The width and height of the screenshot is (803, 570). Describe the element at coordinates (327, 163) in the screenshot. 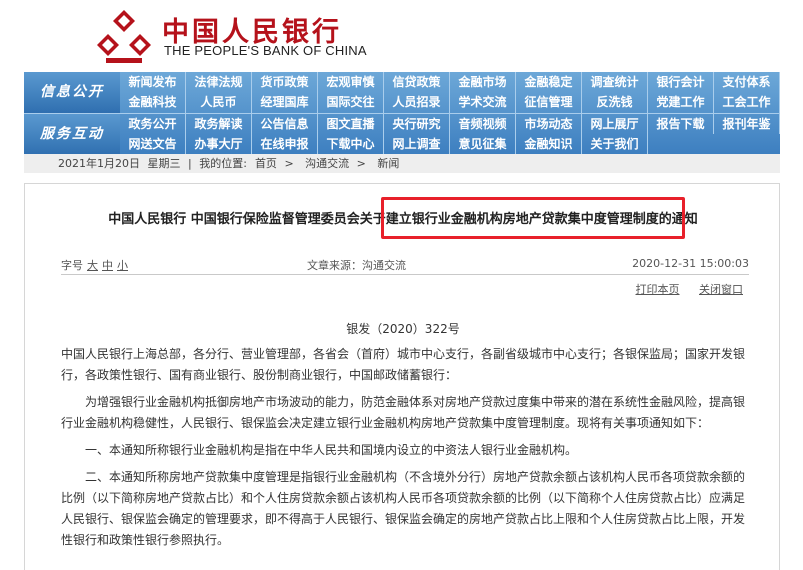

I see `breadcrumb-level1-link: 沟通交流` at that location.